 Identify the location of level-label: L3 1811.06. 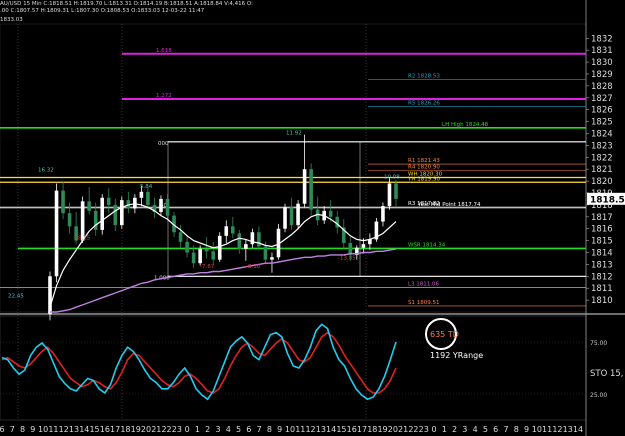
(424, 284).